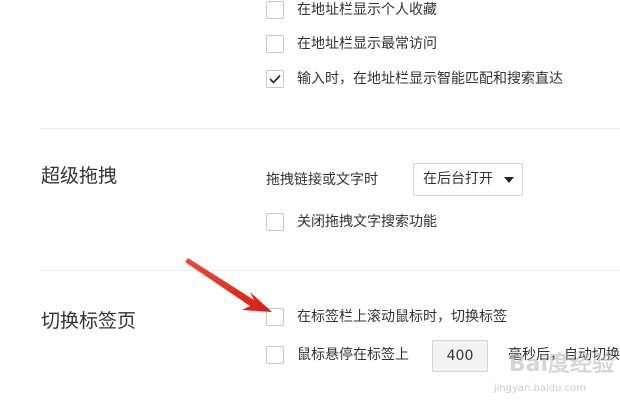 Image resolution: width=620 pixels, height=400 pixels. I want to click on watermark-logo: Bai度经验, so click(561, 364).